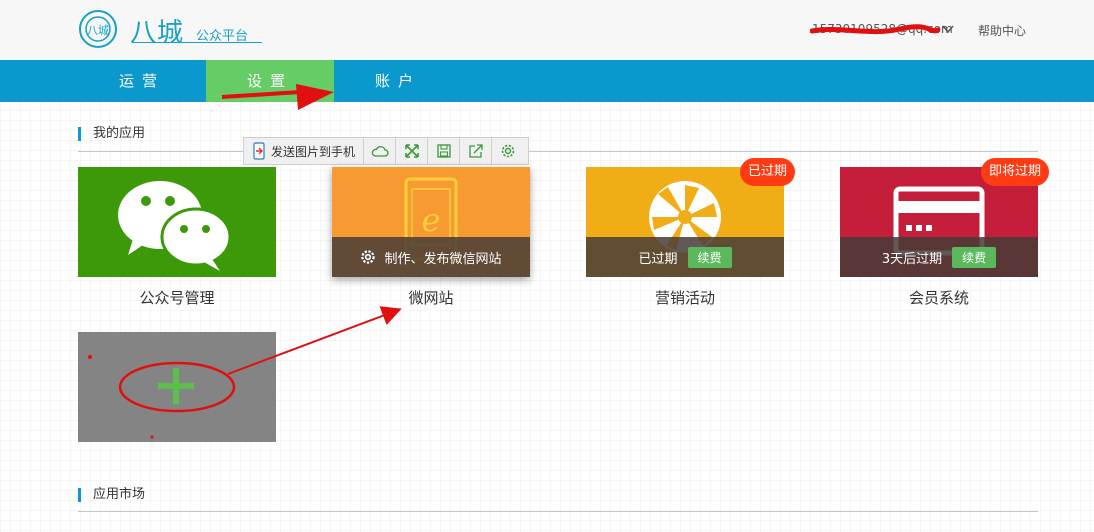  What do you see at coordinates (197, 42) in the screenshot?
I see `brand-underline` at bounding box center [197, 42].